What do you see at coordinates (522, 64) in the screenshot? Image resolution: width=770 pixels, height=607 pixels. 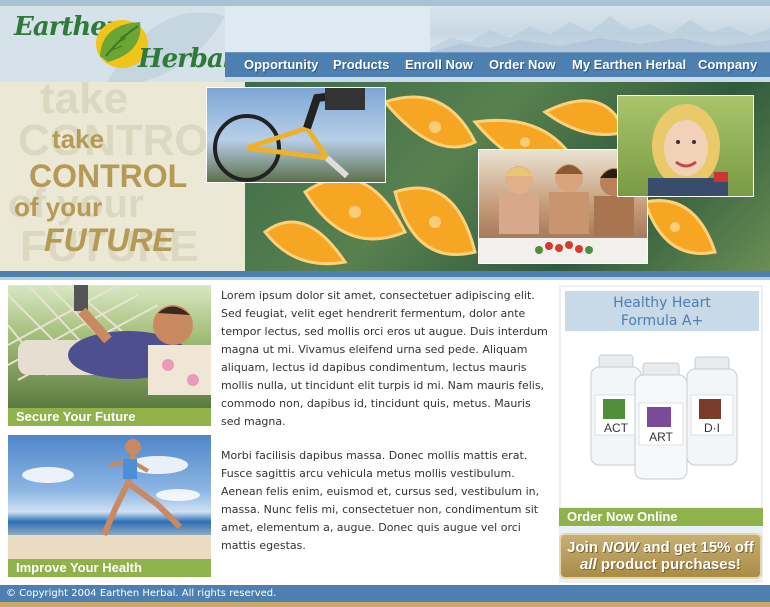 I see `nav-order-now: Order Now` at bounding box center [522, 64].